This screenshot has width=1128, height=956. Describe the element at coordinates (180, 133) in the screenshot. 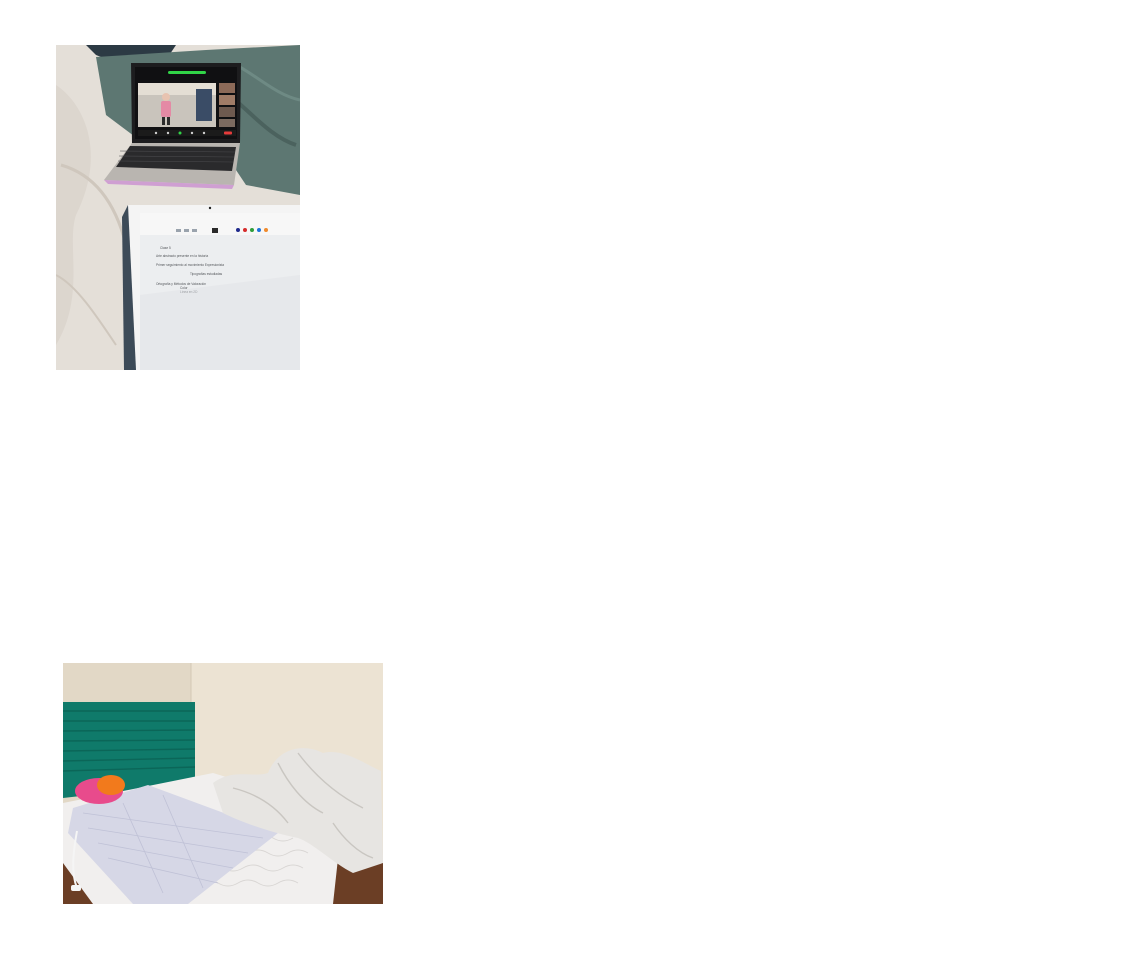

I see `share-icon` at that location.